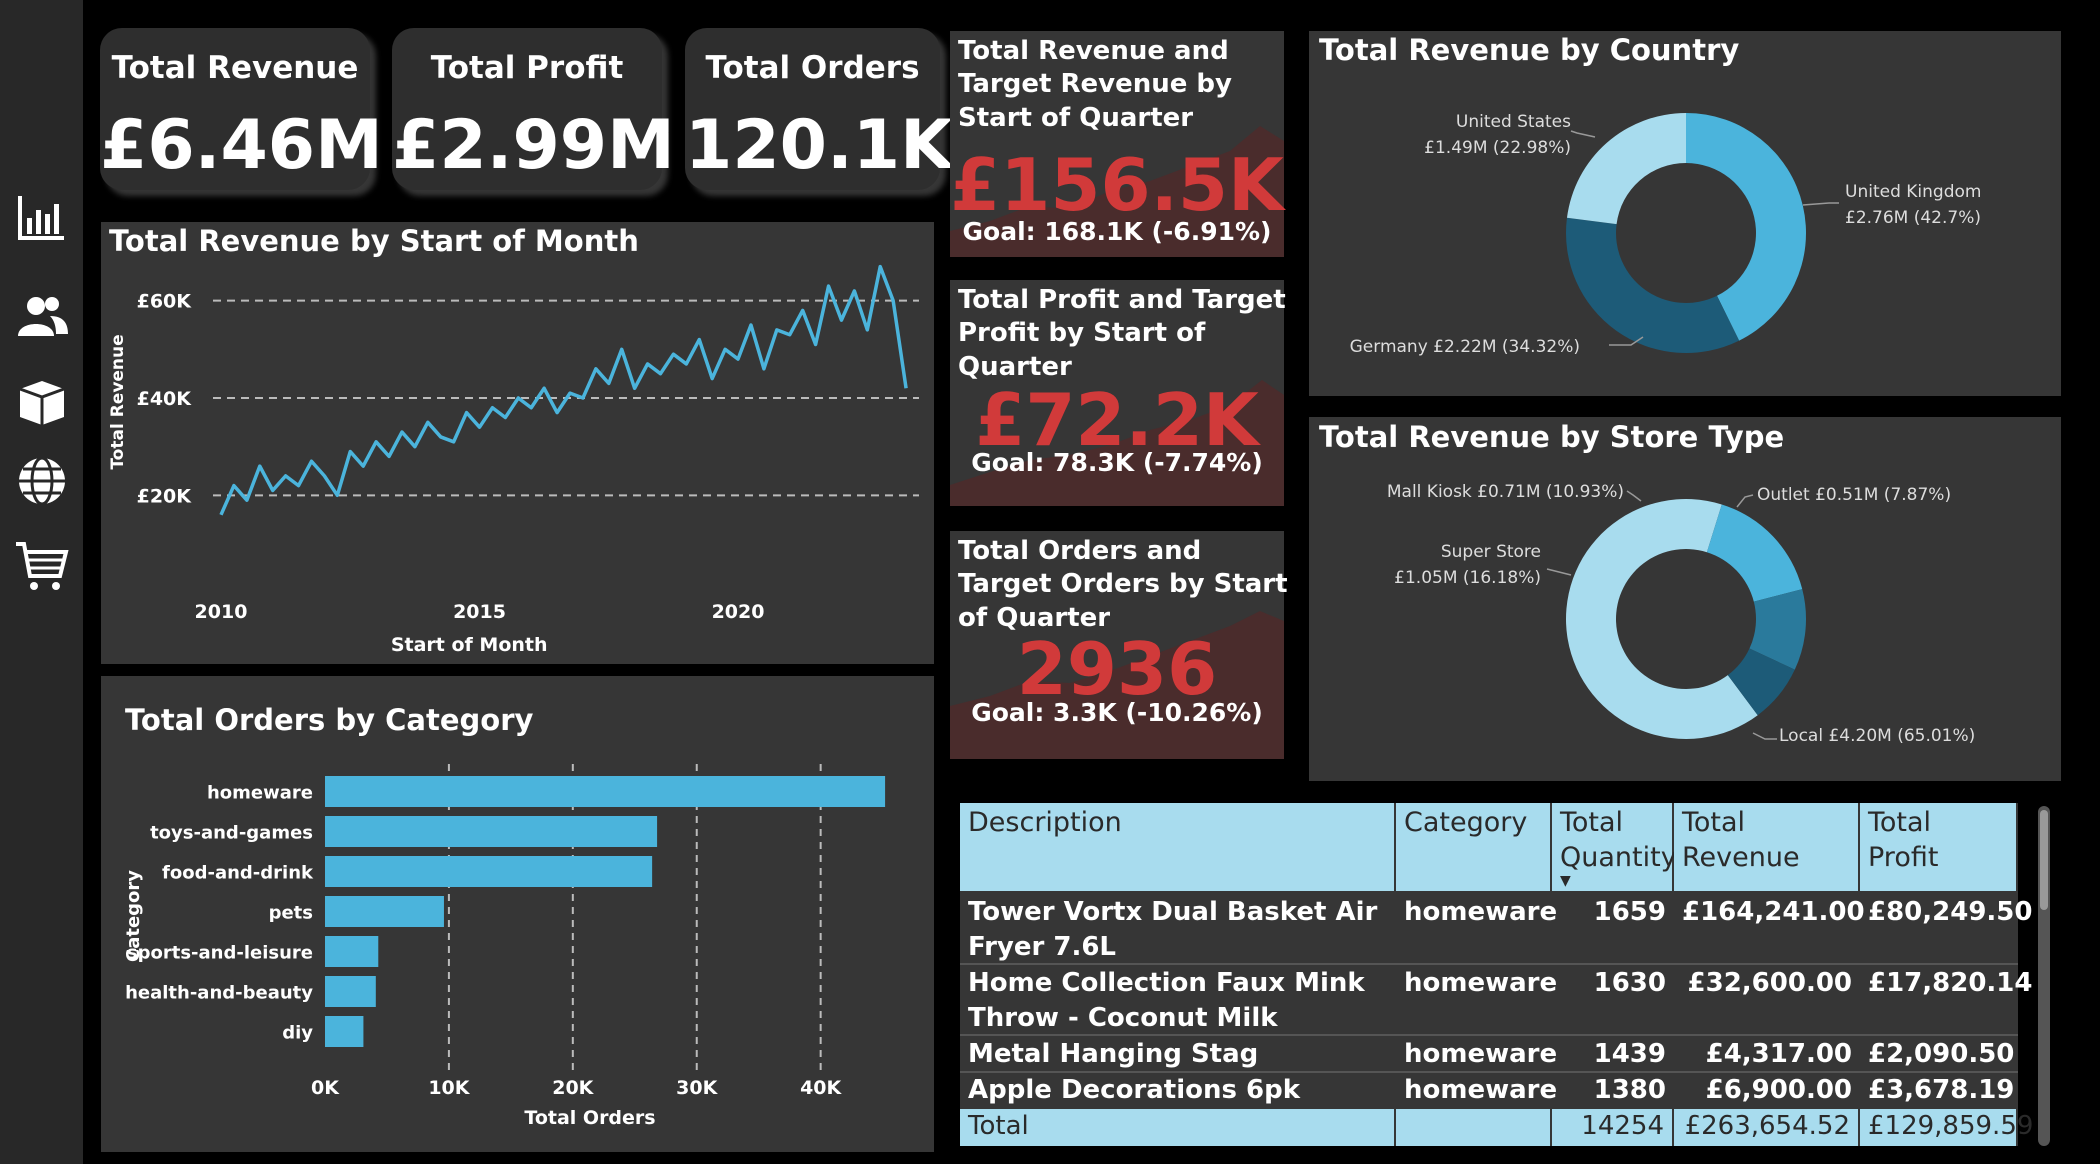  What do you see at coordinates (231, 833) in the screenshot?
I see `category-label: toys-and-games` at bounding box center [231, 833].